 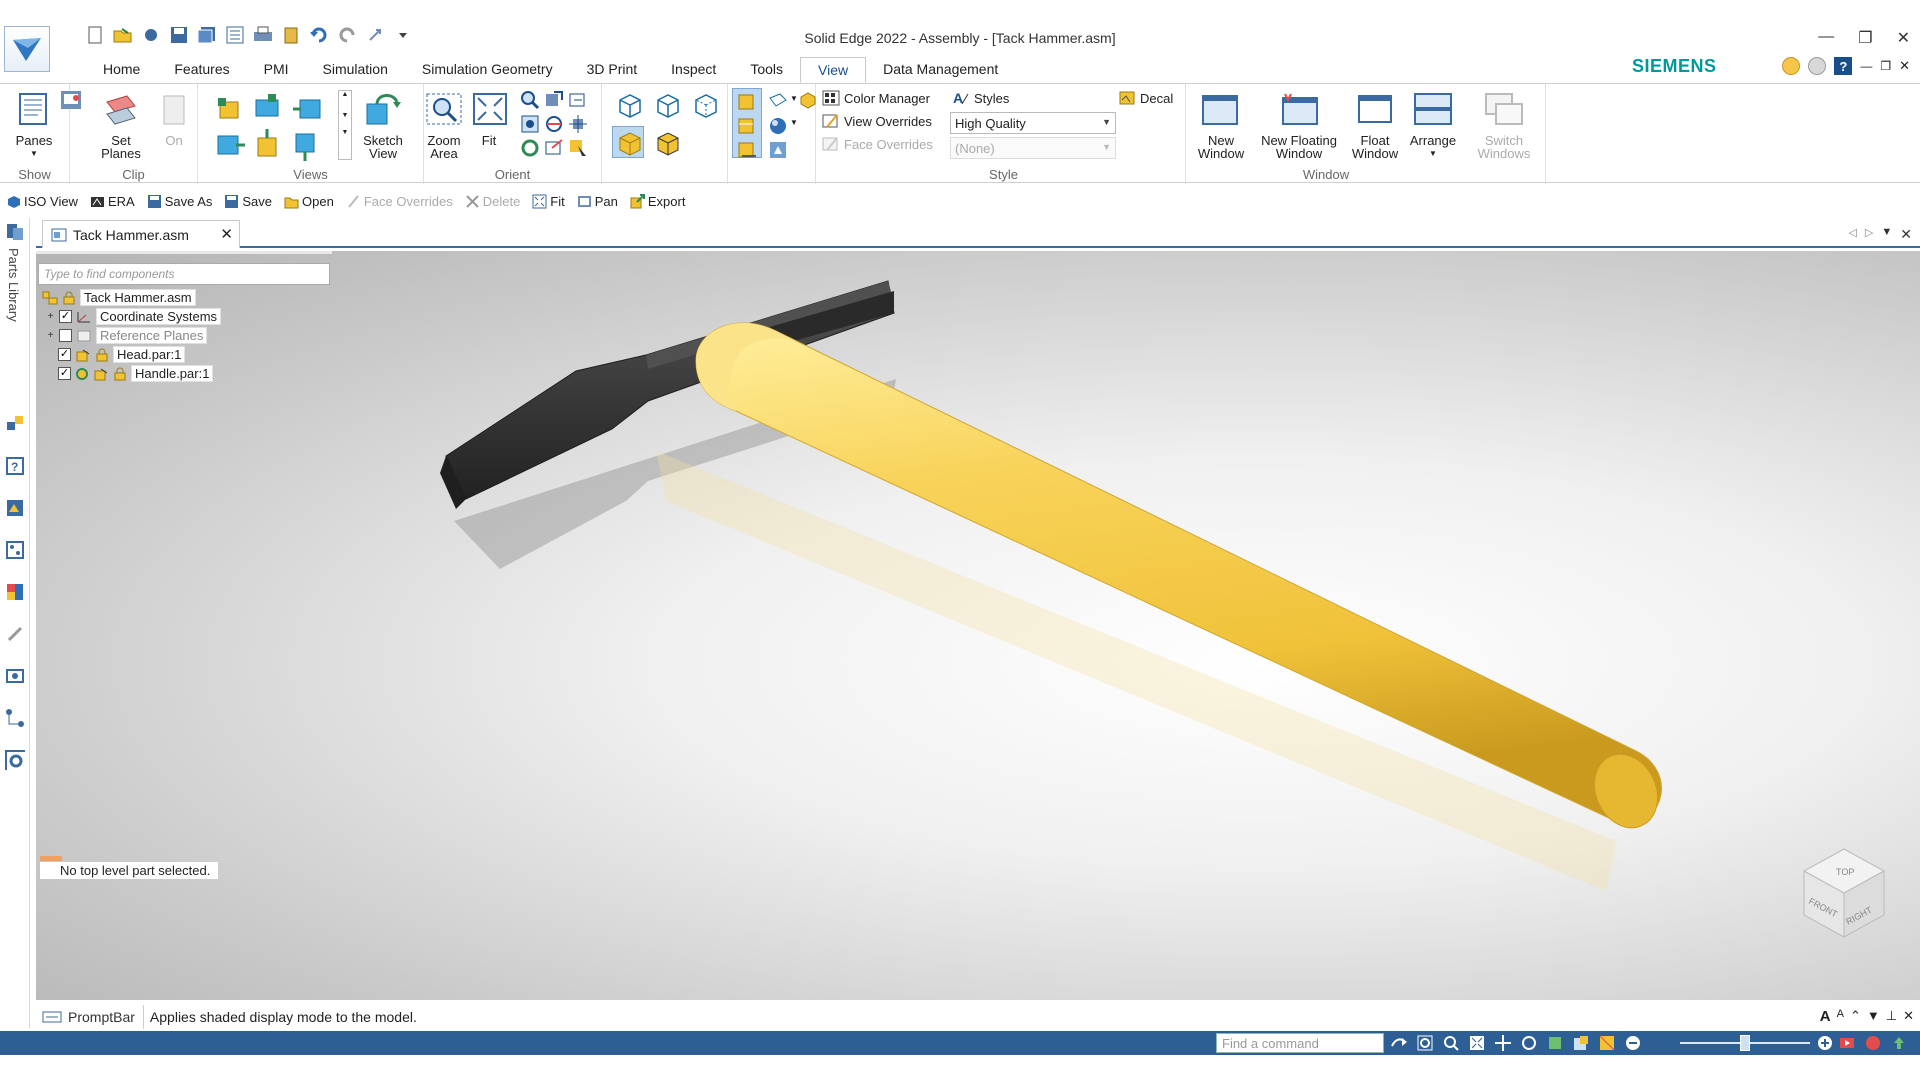 I want to click on prompt-bar-tab: PromptBar, so click(x=89, y=1017).